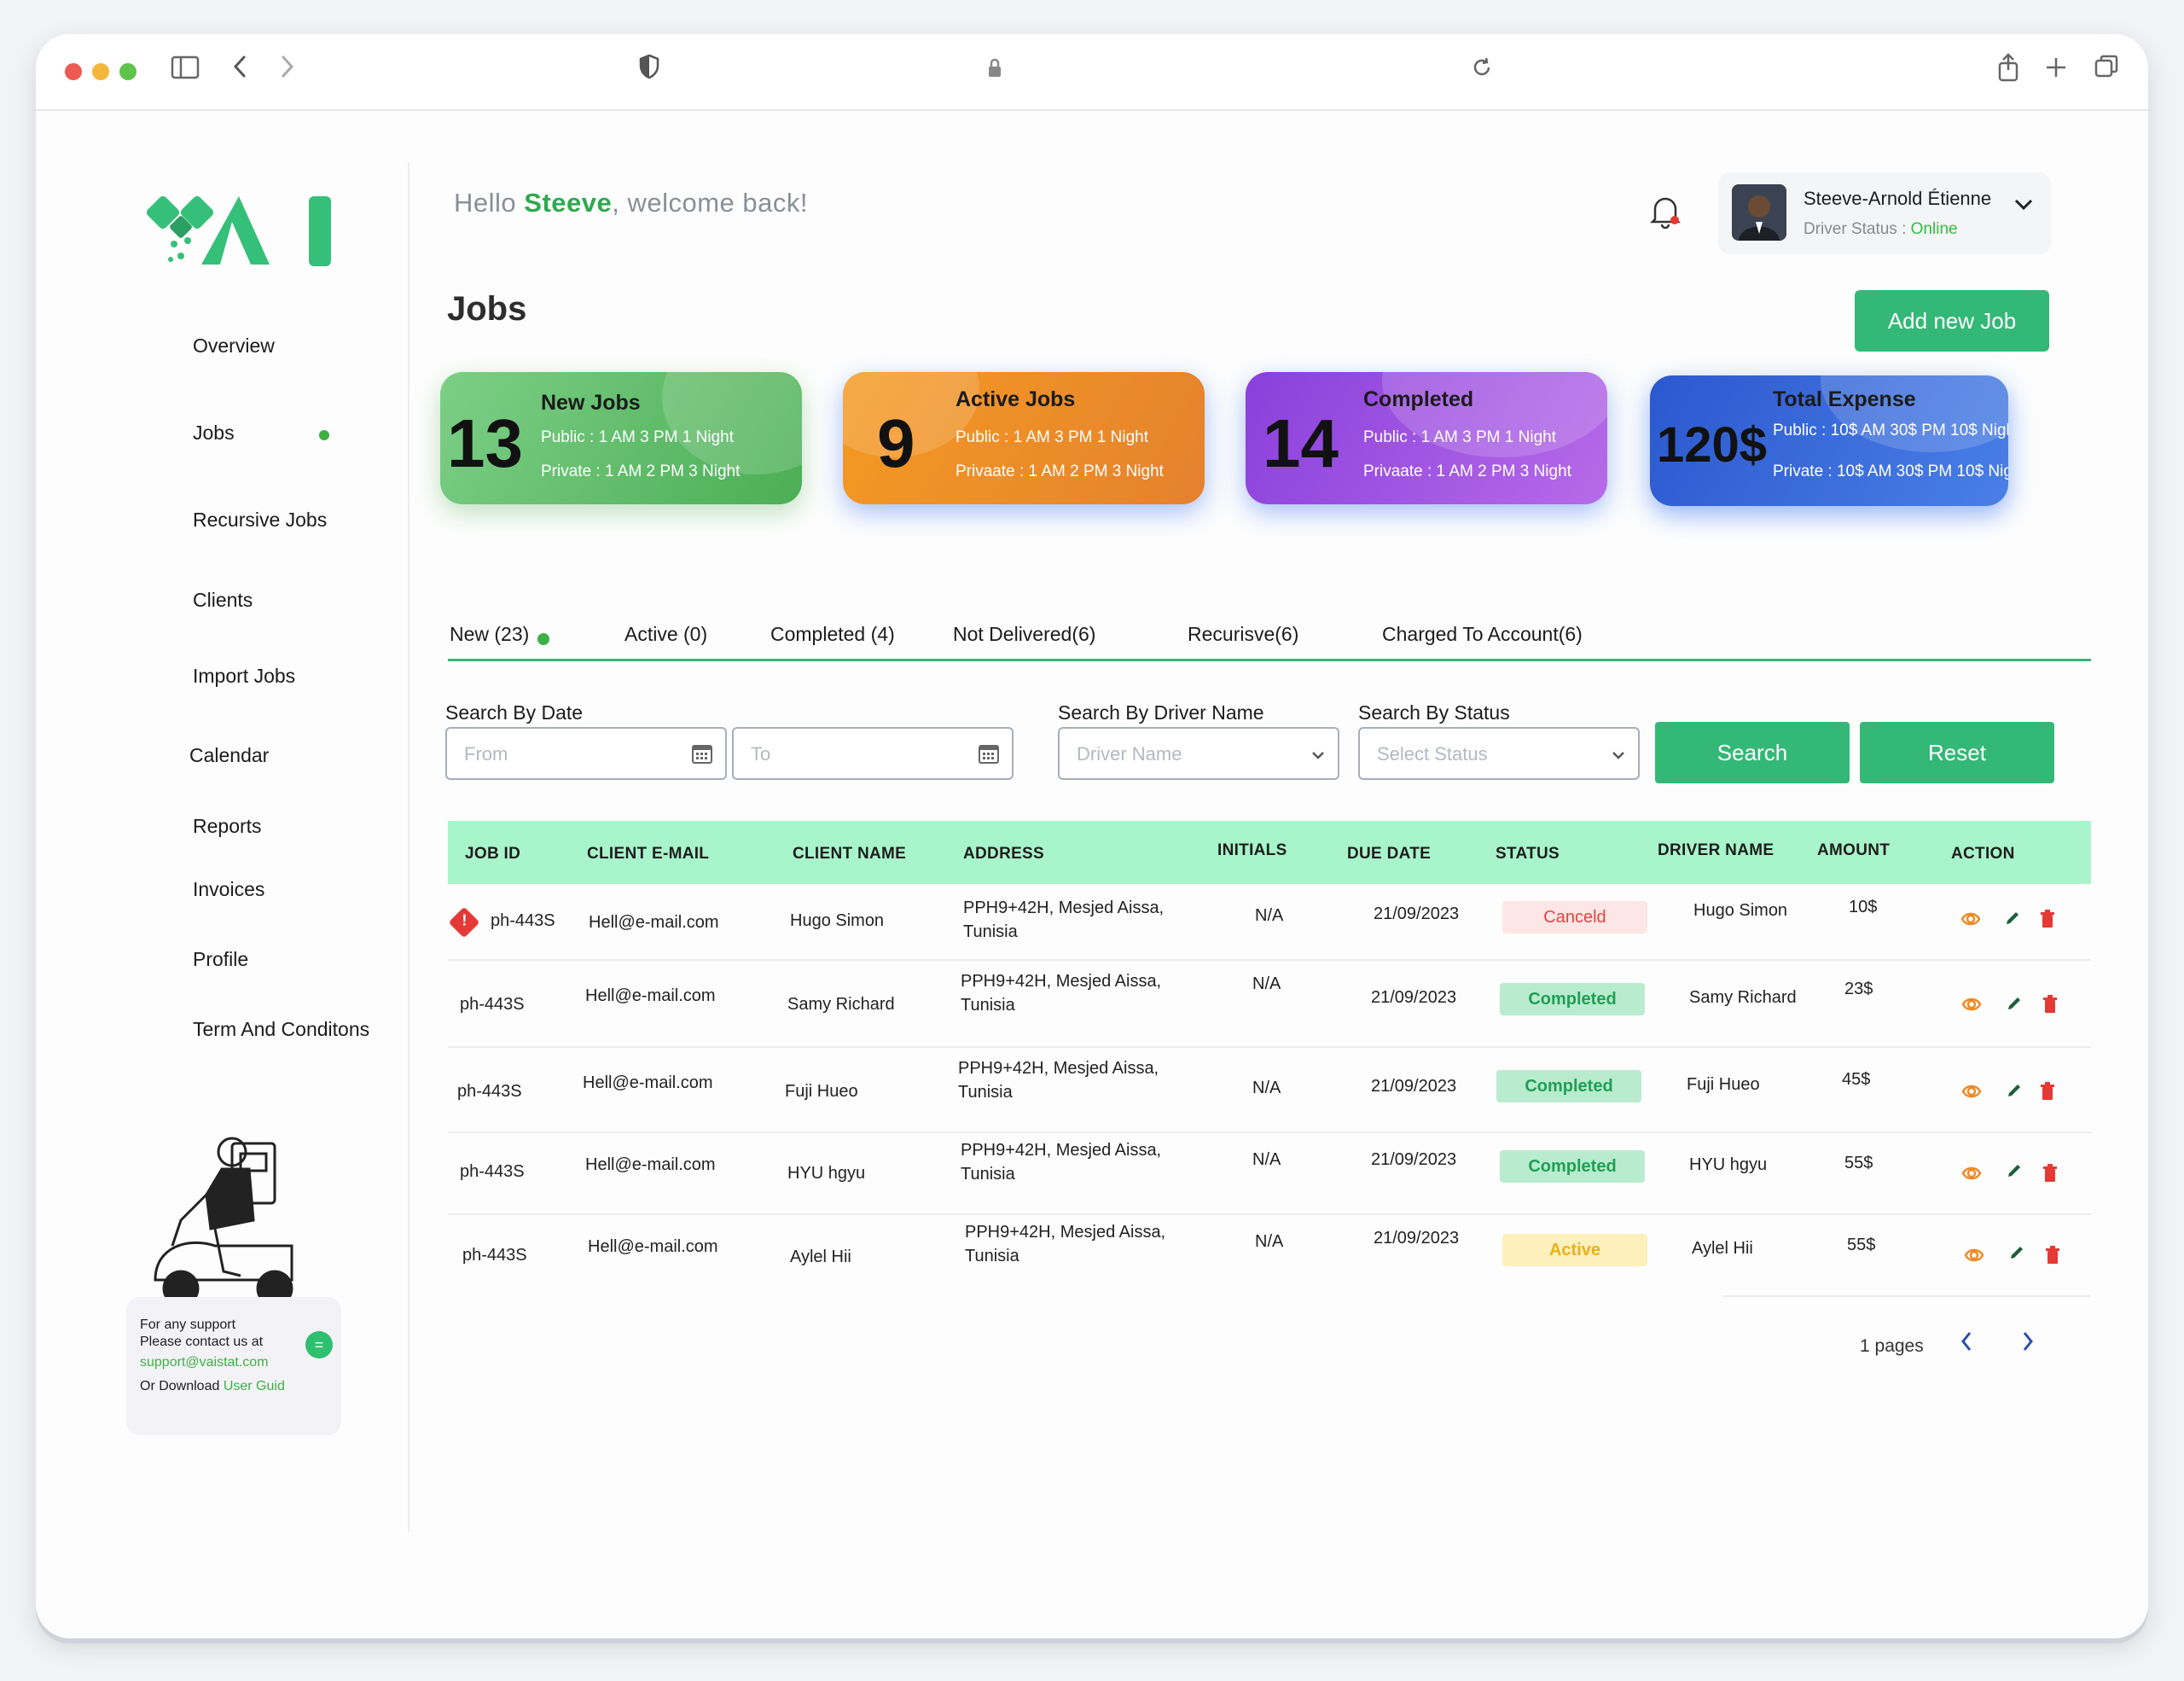 This screenshot has width=2184, height=1681. Describe the element at coordinates (1665, 211) in the screenshot. I see `notification-bell-icon` at that location.